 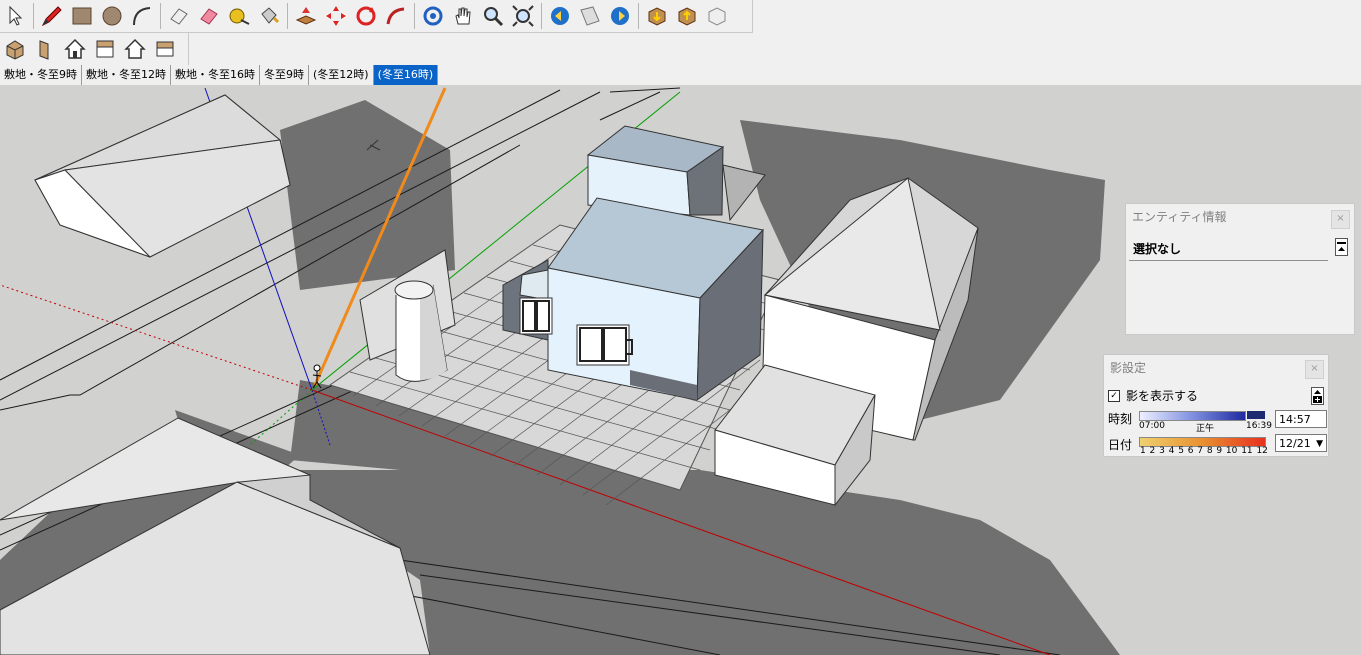 I want to click on next-view-icon, so click(x=620, y=16).